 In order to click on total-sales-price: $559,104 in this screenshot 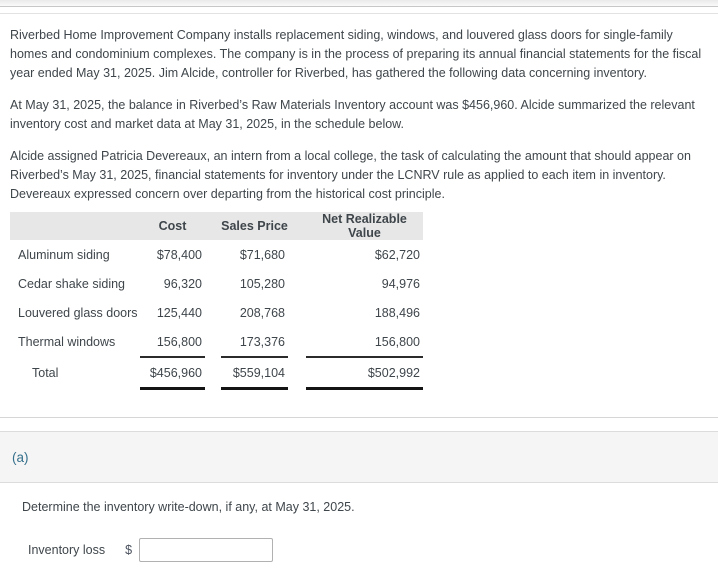, I will do `click(254, 373)`.